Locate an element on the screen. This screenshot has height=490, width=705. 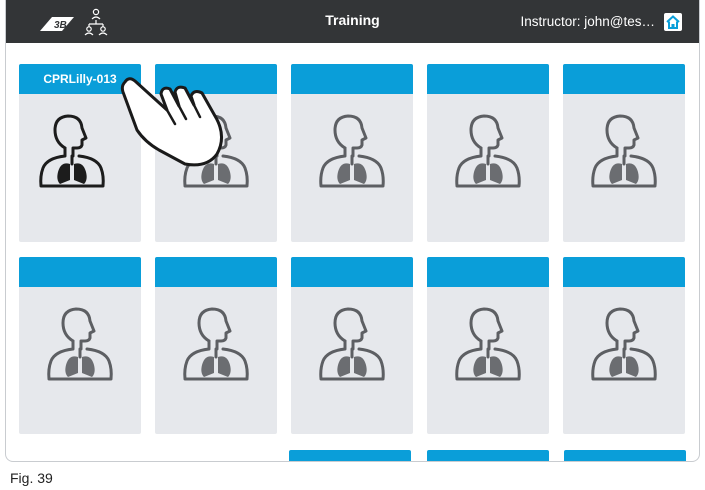
start-selected-button: Start selected is located at coordinates (350, 455).